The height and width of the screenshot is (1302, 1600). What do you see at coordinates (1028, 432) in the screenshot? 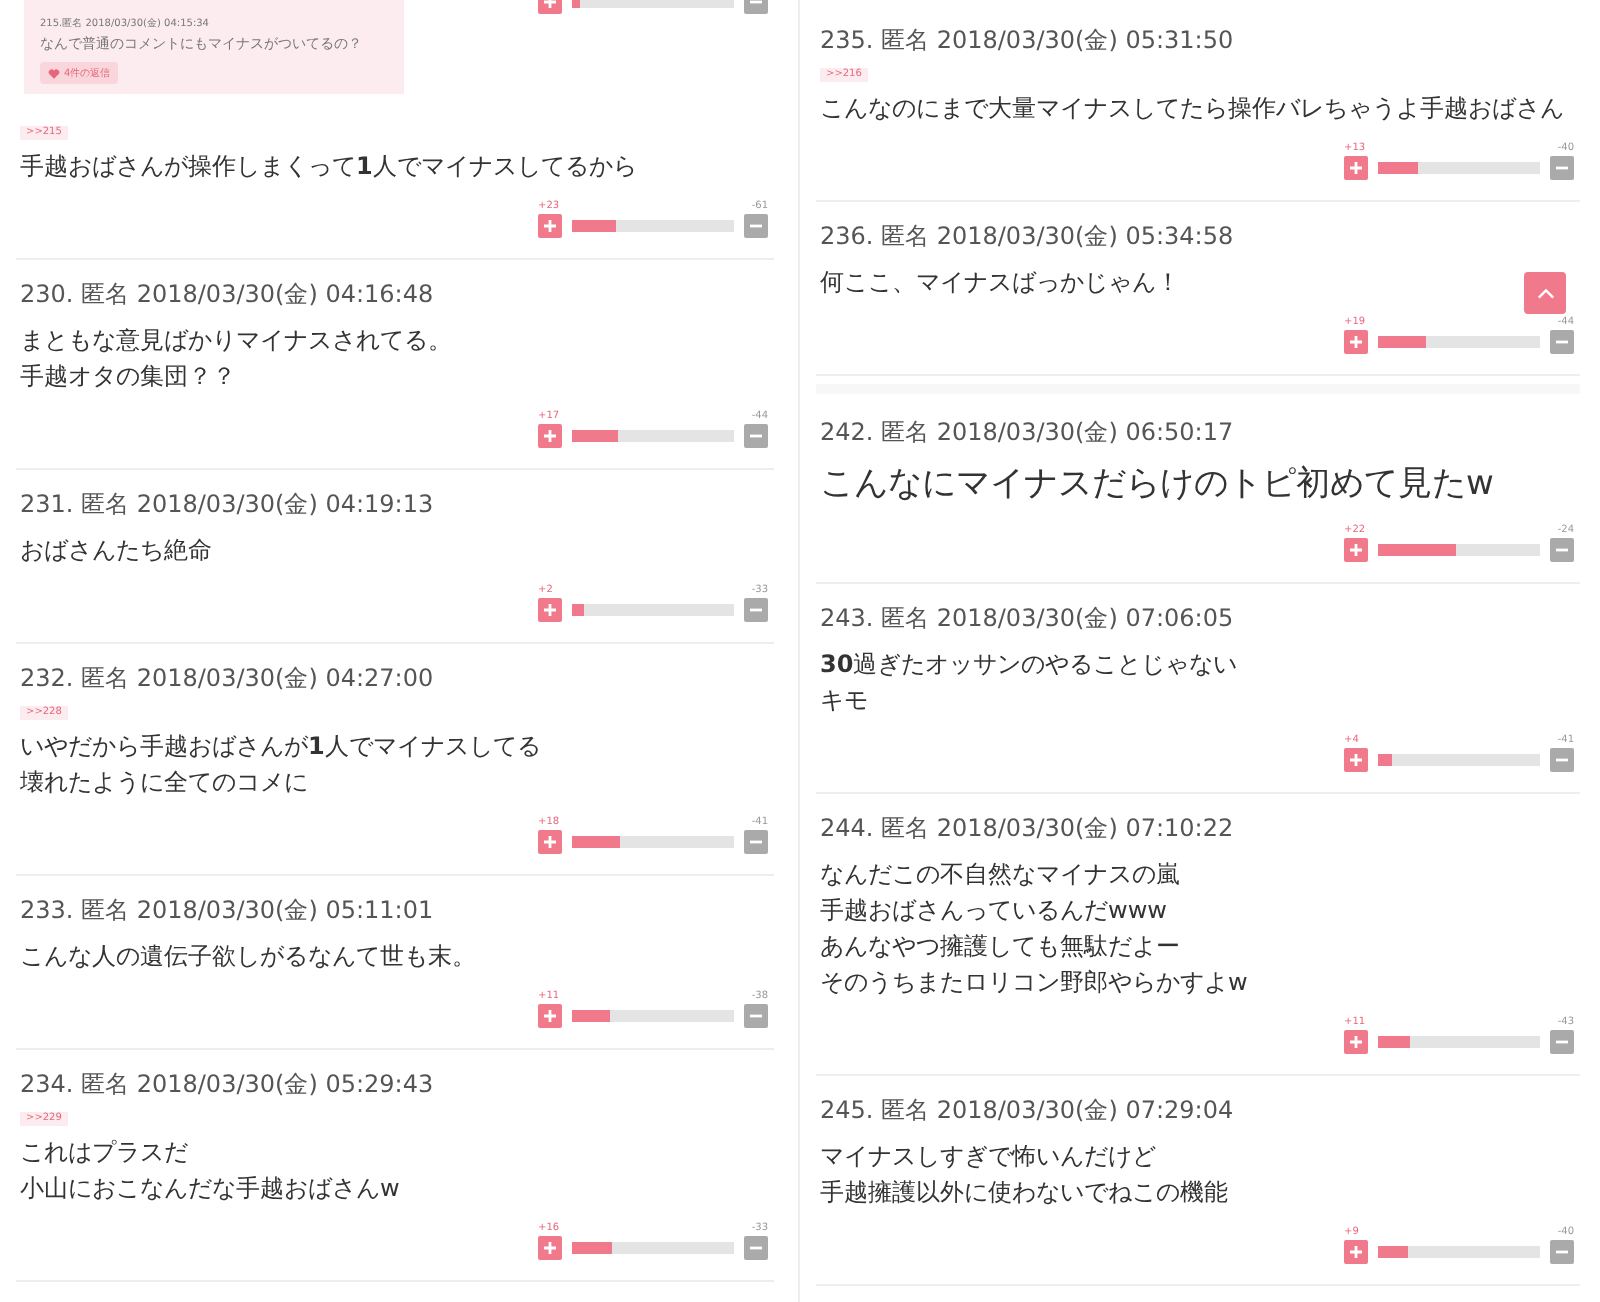
I see `comment-header: 242. 匿名 2018/03/30(金) 06:50:17` at bounding box center [1028, 432].